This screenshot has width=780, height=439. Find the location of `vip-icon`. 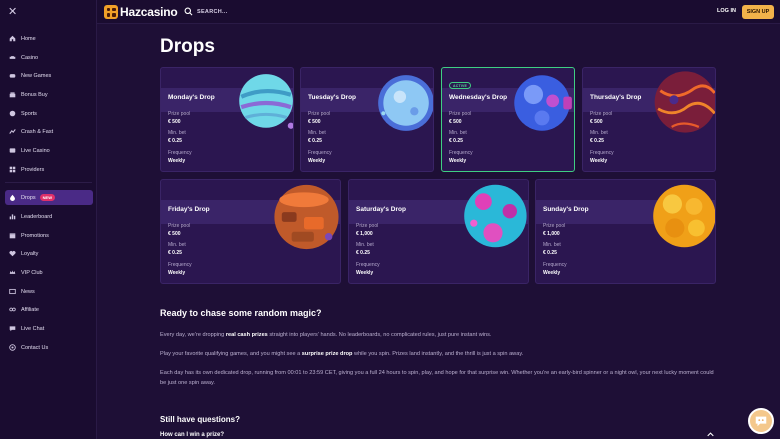

vip-icon is located at coordinates (12, 272).